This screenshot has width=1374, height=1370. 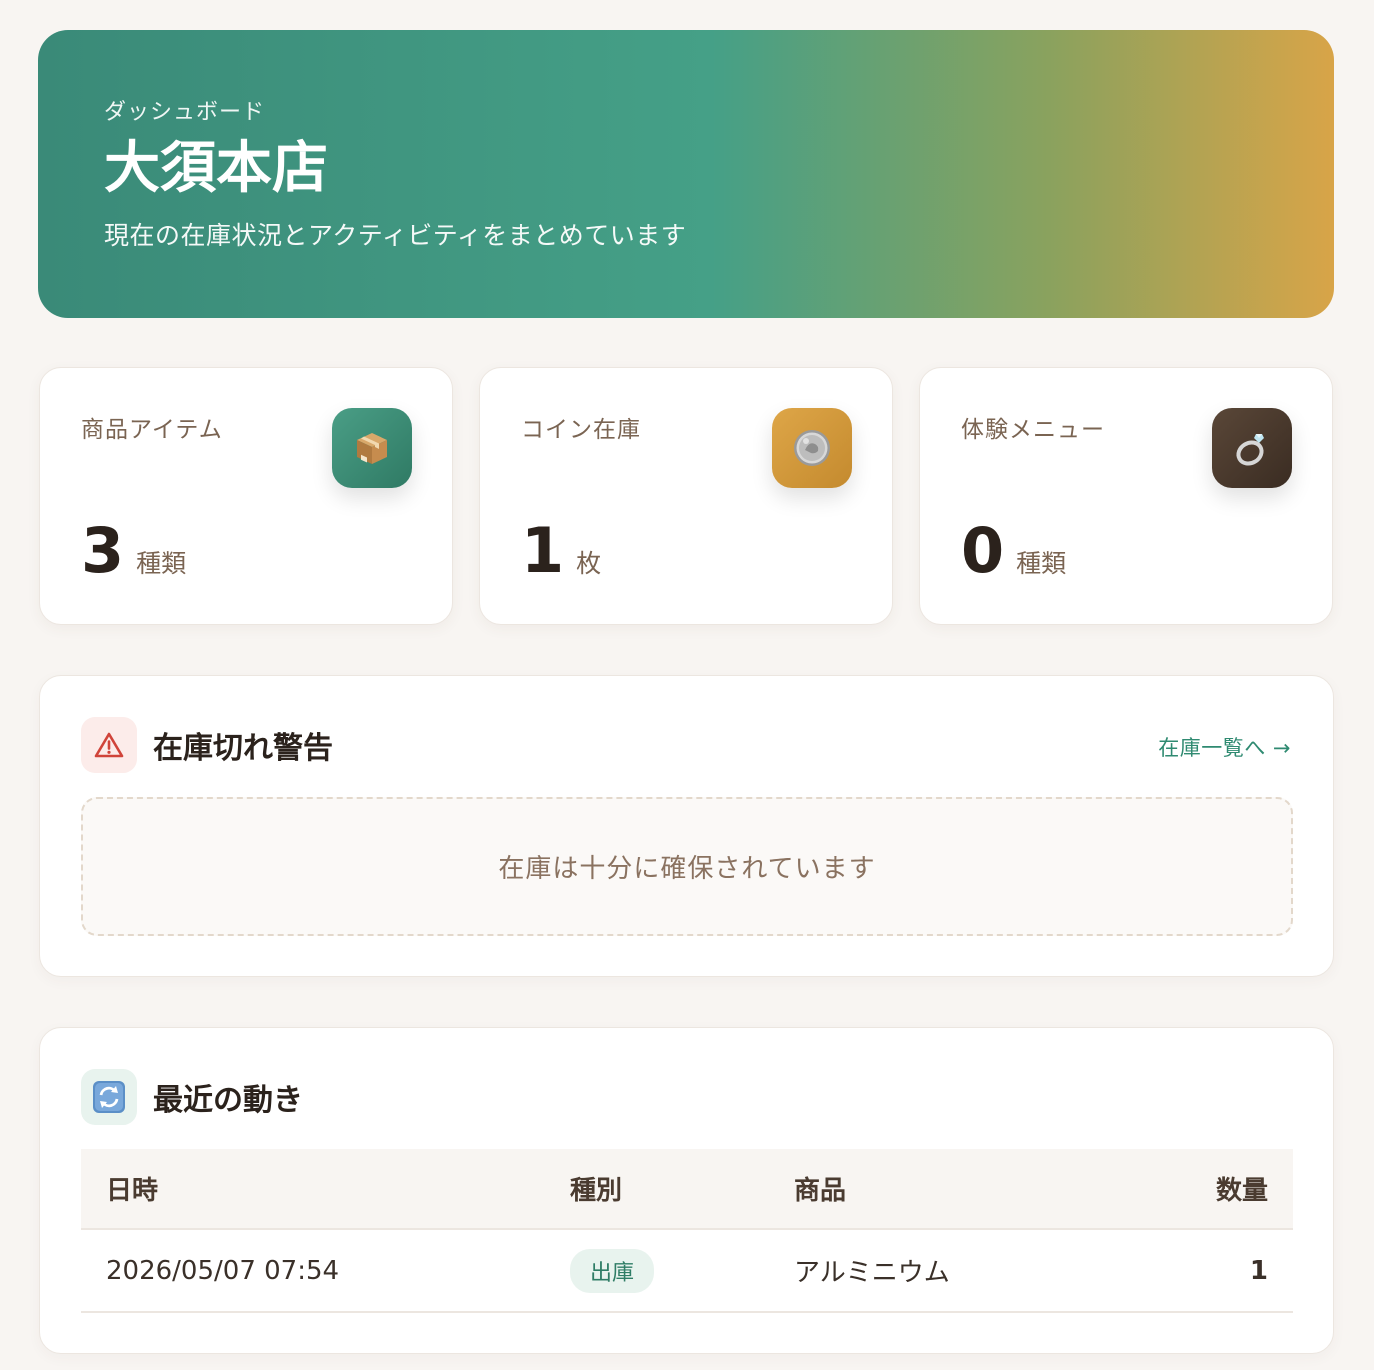 I want to click on cell-product: アルミニウム, so click(x=872, y=1273).